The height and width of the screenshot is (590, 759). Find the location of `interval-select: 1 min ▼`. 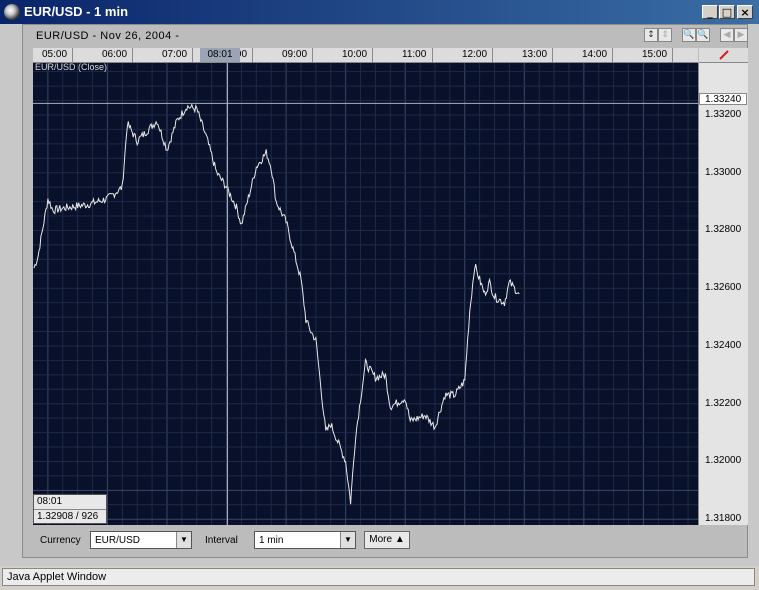

interval-select: 1 min ▼ is located at coordinates (305, 540).